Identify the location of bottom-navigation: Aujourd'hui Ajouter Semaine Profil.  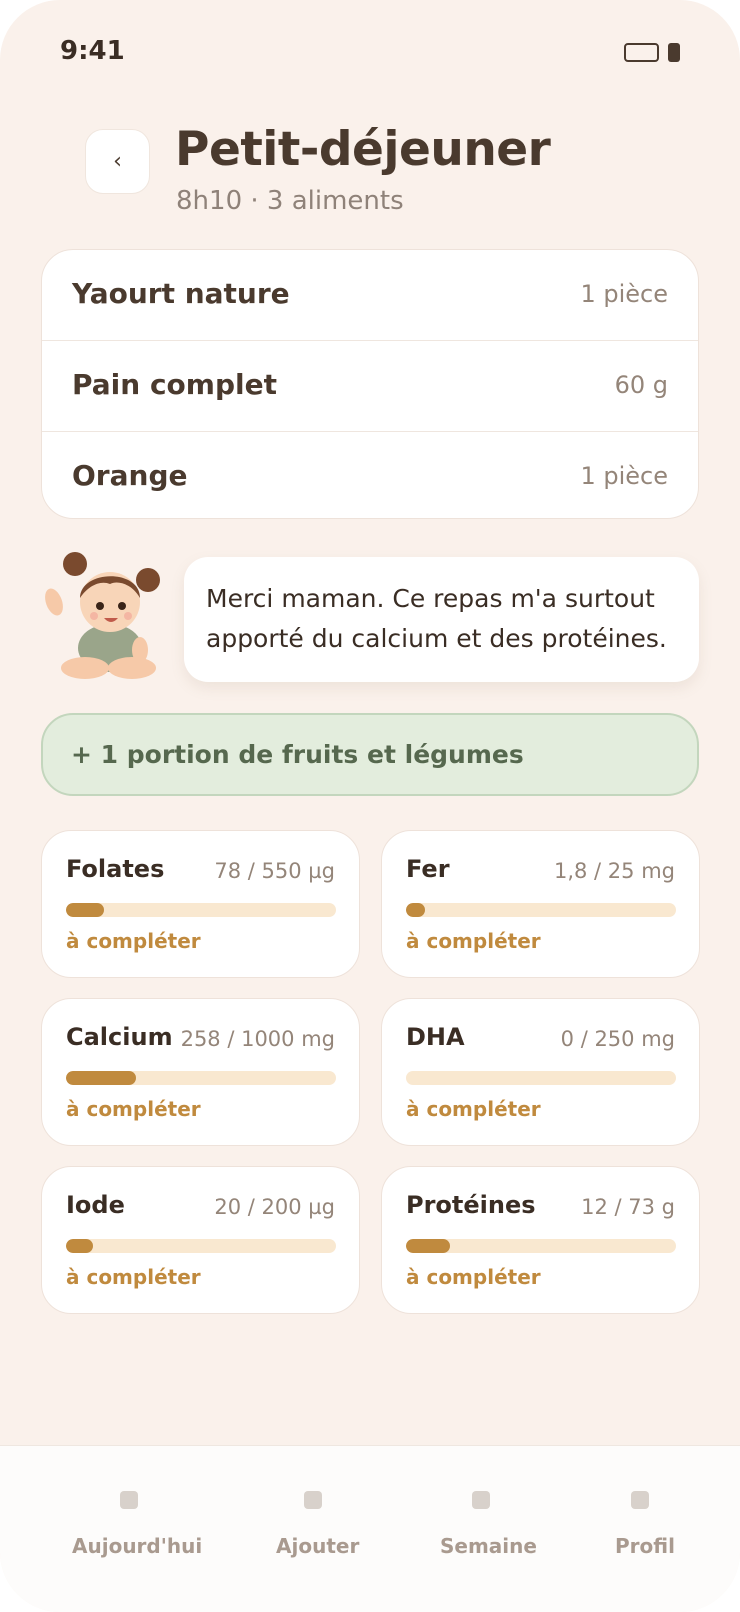
(370, 1528).